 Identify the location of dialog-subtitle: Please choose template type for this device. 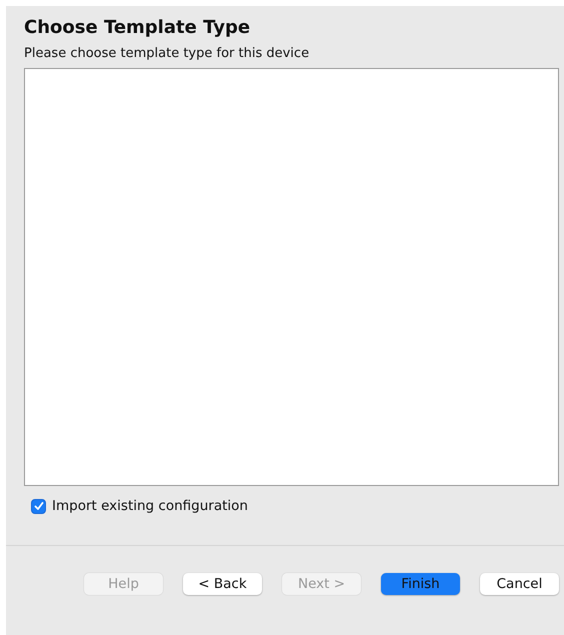
(167, 54).